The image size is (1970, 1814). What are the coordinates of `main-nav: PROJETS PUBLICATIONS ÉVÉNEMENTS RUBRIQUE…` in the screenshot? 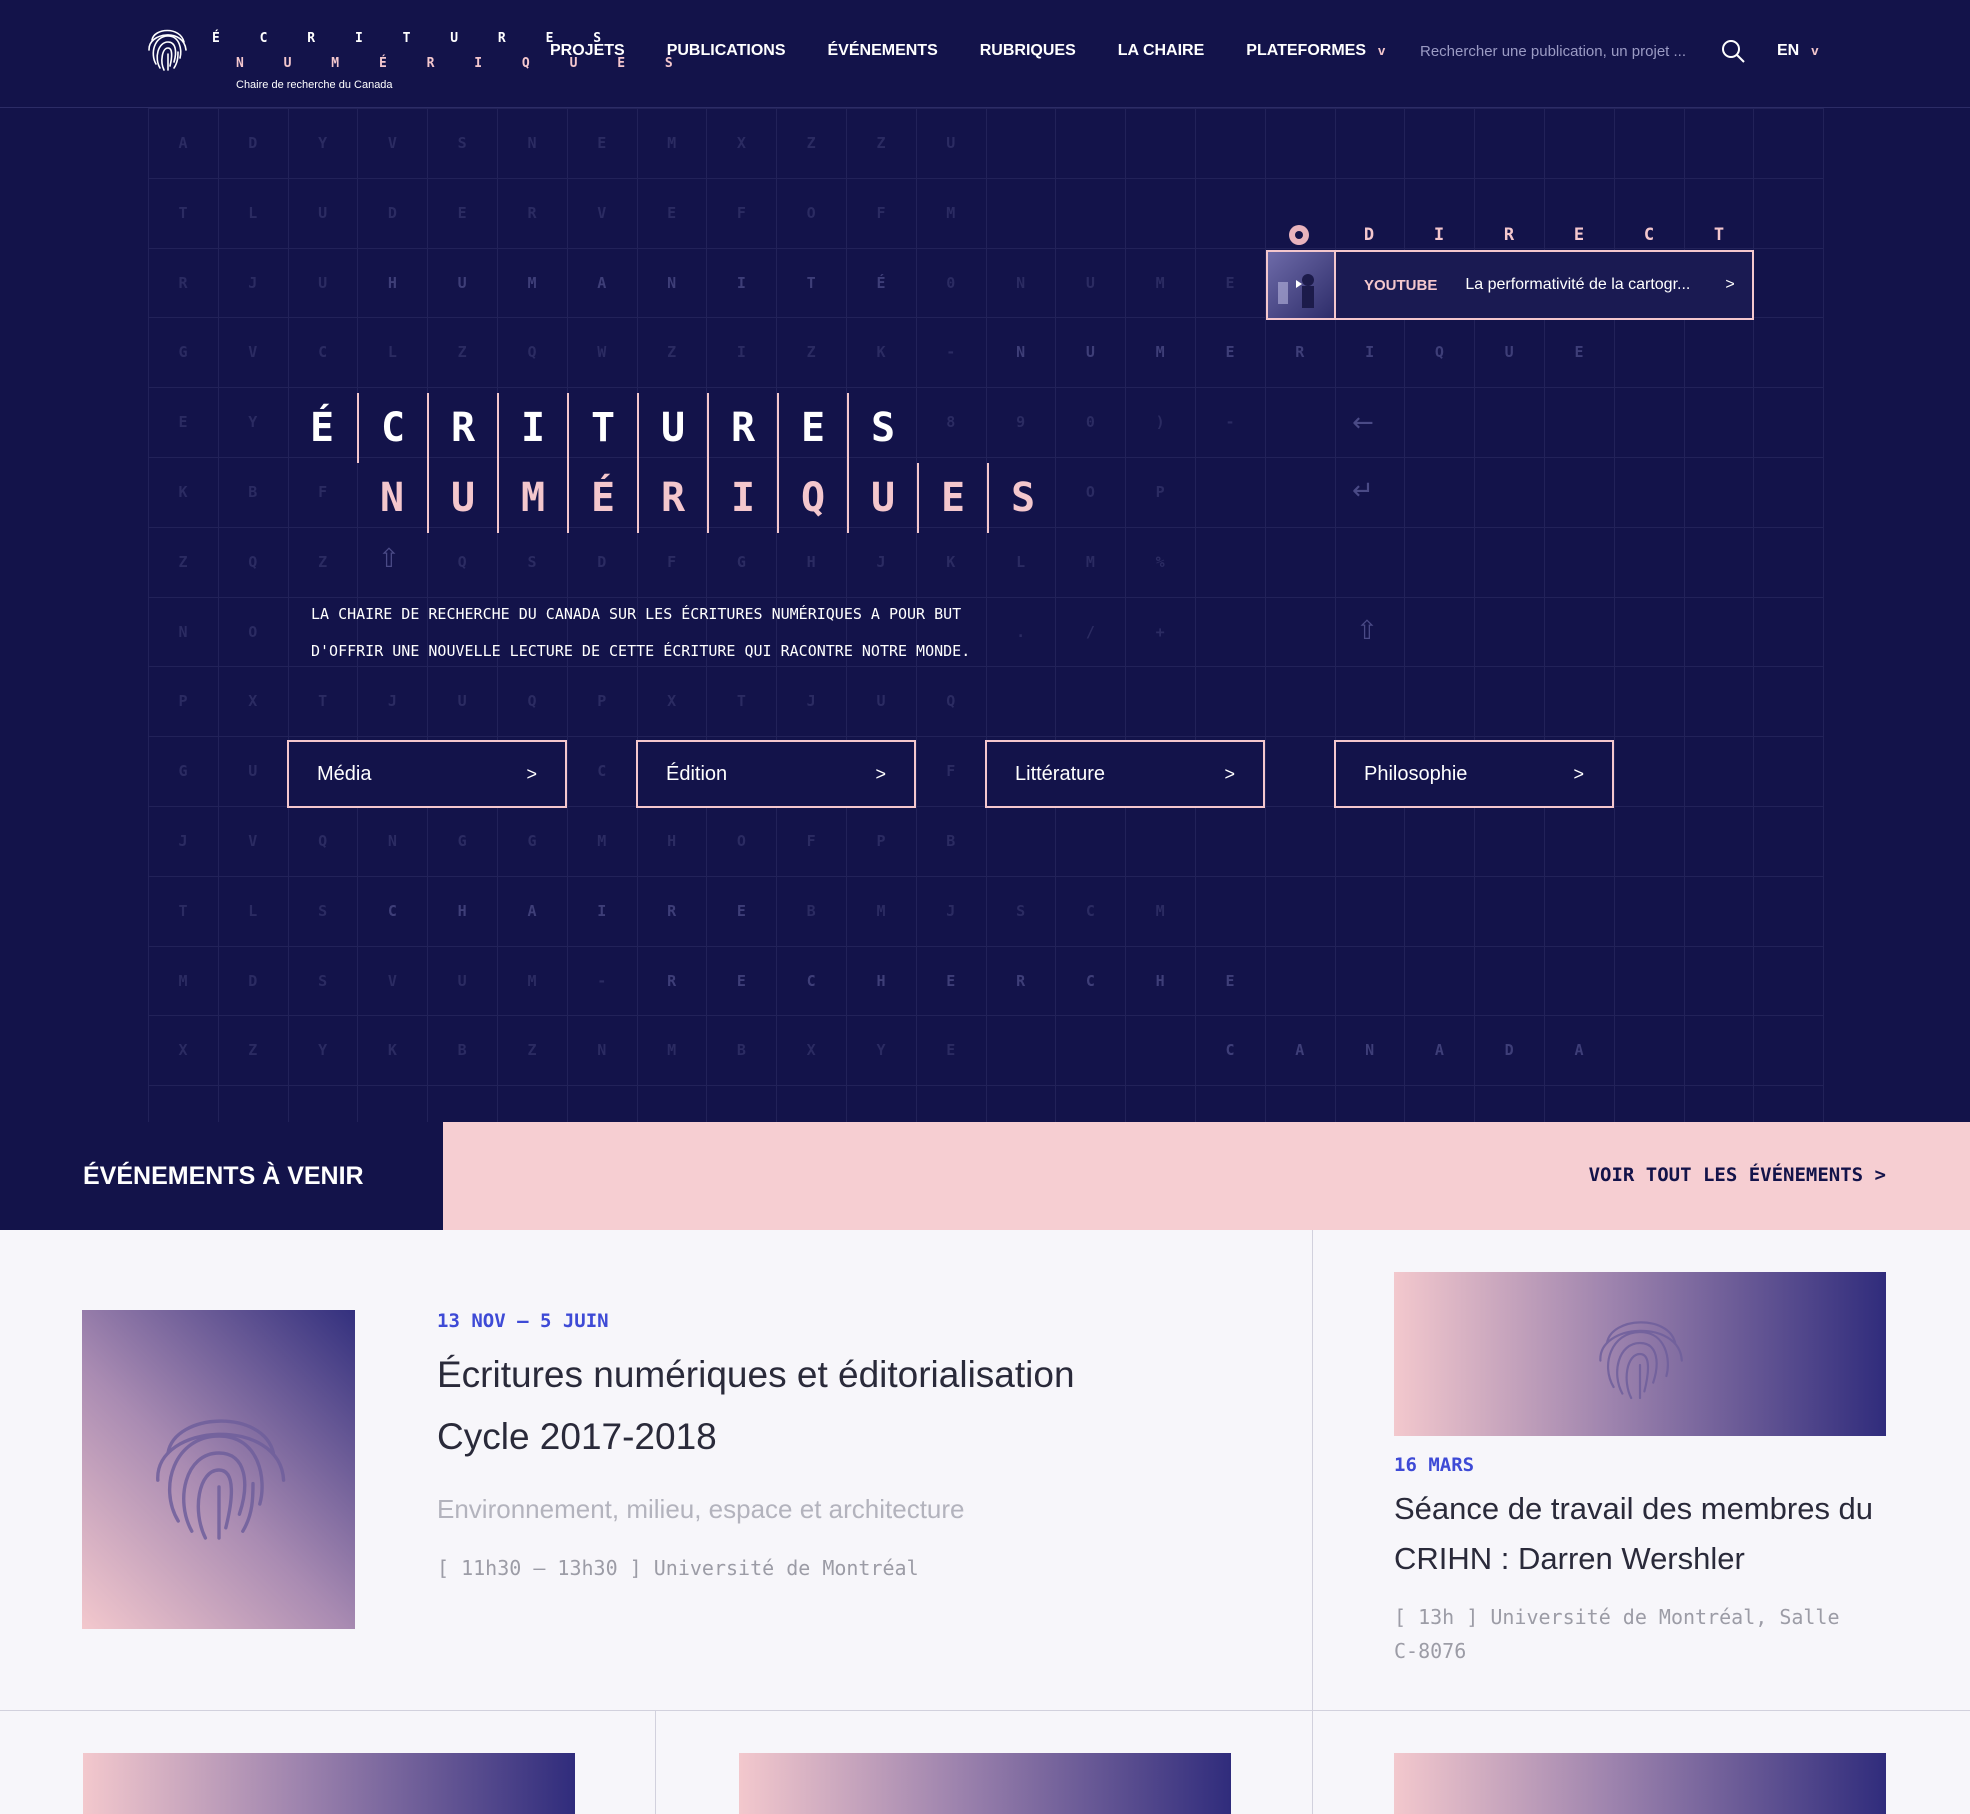 It's located at (988, 51).